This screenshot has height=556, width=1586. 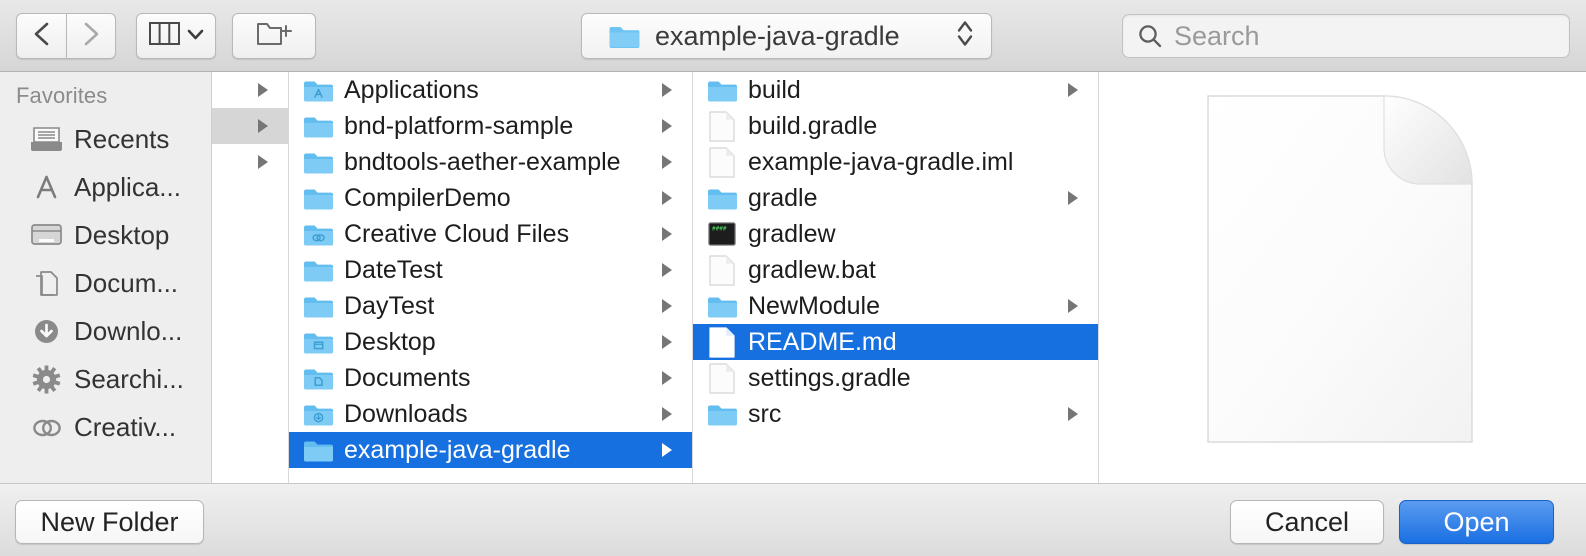 I want to click on file-row: build, so click(x=895, y=90).